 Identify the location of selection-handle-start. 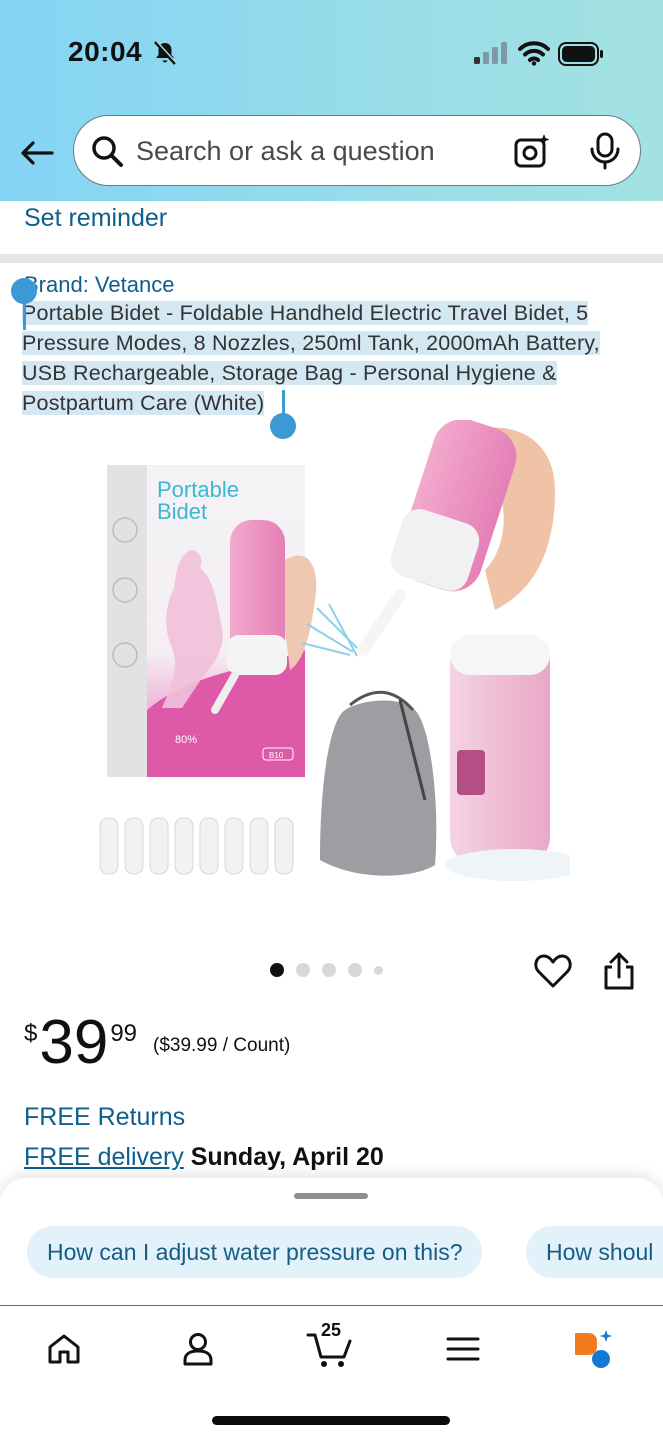
(24, 291).